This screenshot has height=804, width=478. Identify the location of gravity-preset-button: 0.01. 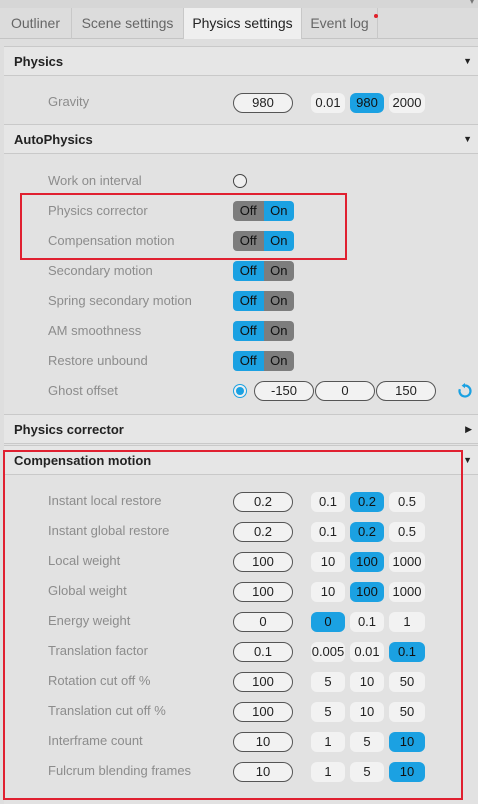
(328, 103).